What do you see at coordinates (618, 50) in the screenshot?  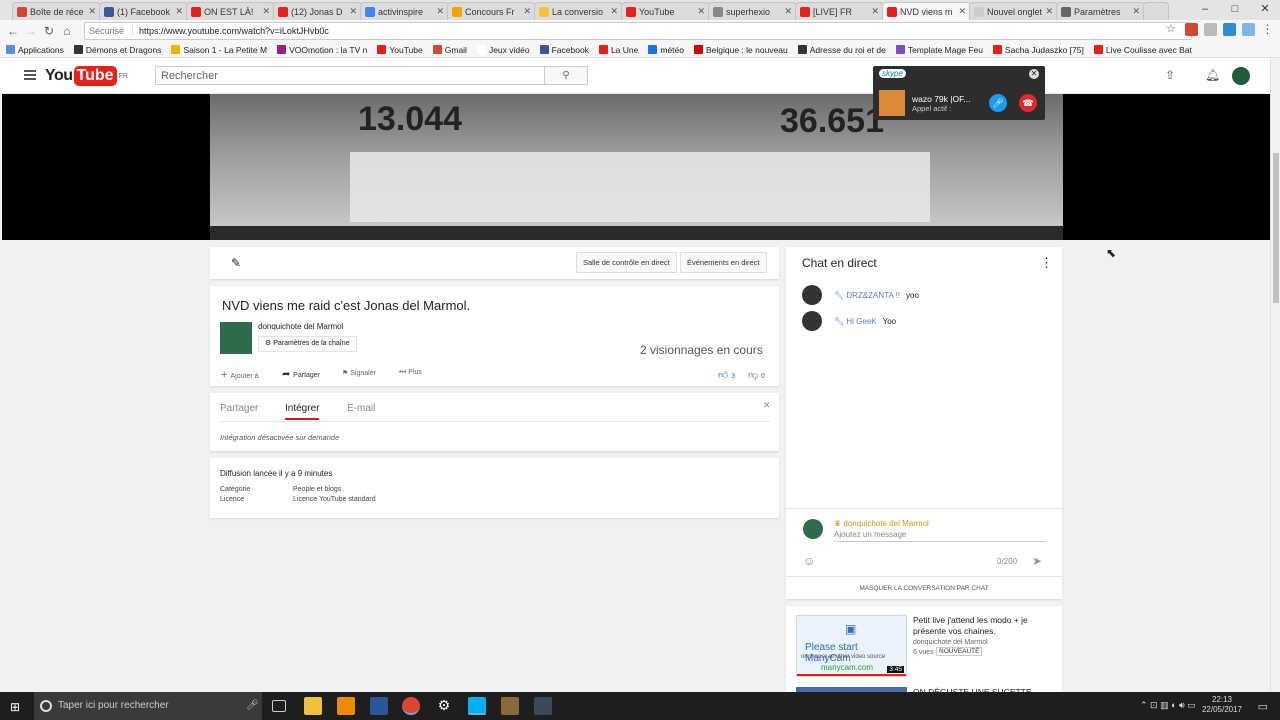 I see `bookmark-item: La Une` at bounding box center [618, 50].